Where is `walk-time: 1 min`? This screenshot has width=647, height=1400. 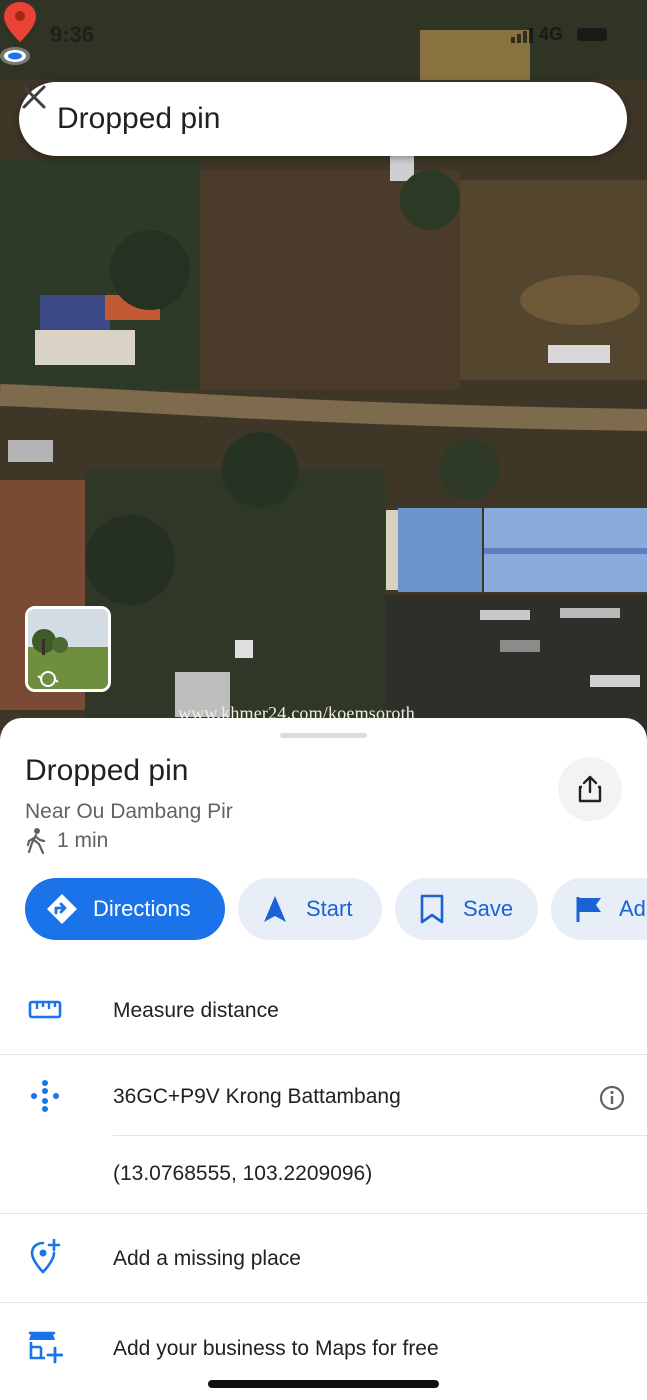
walk-time: 1 min is located at coordinates (66, 841).